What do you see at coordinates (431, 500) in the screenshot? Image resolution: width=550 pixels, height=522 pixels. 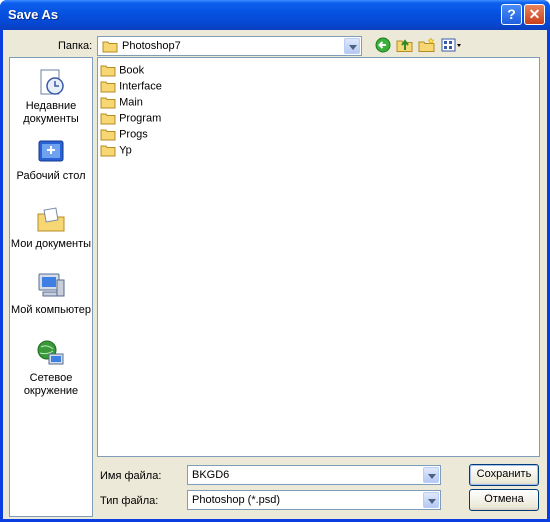 I see `filetype-dropdown-button` at bounding box center [431, 500].